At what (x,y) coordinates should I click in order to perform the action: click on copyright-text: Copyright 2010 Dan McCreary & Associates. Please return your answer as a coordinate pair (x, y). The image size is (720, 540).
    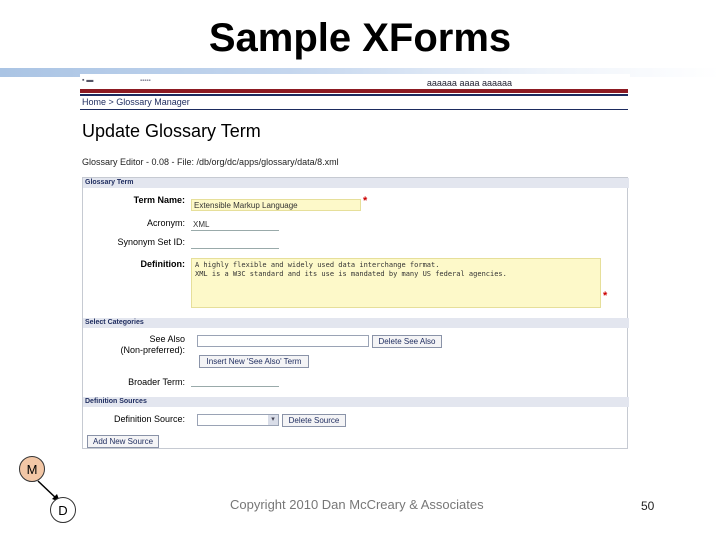
    Looking at the image, I should click on (357, 504).